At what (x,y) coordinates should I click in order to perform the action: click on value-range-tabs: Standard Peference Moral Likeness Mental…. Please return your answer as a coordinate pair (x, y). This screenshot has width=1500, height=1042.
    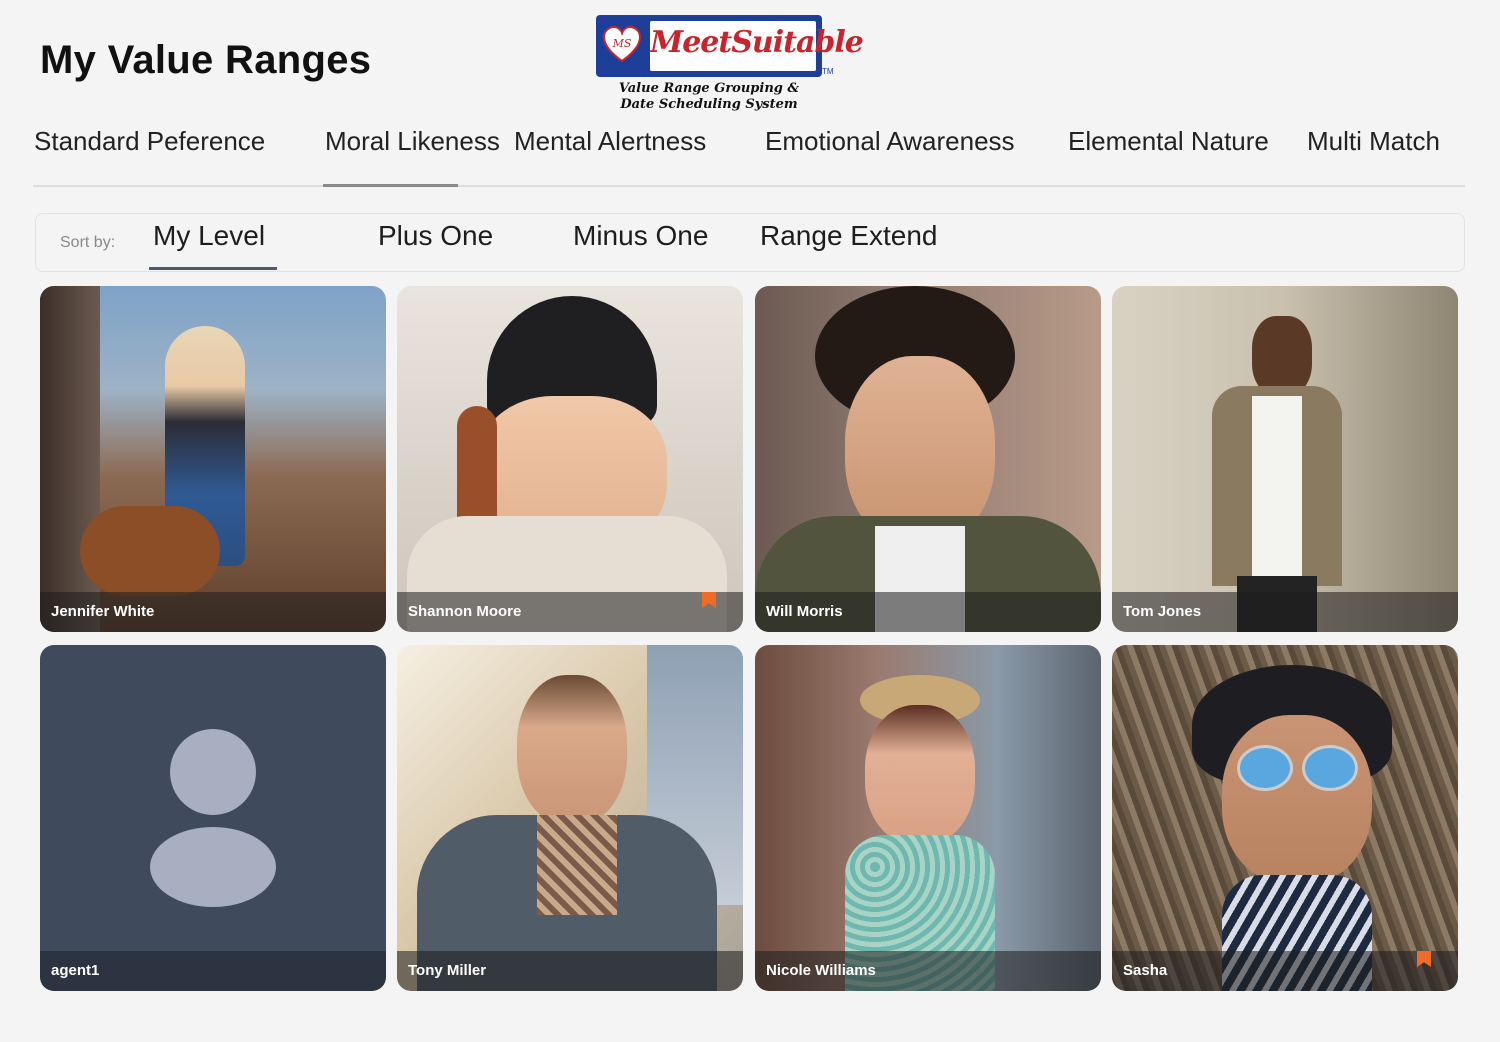
    Looking at the image, I should click on (750, 155).